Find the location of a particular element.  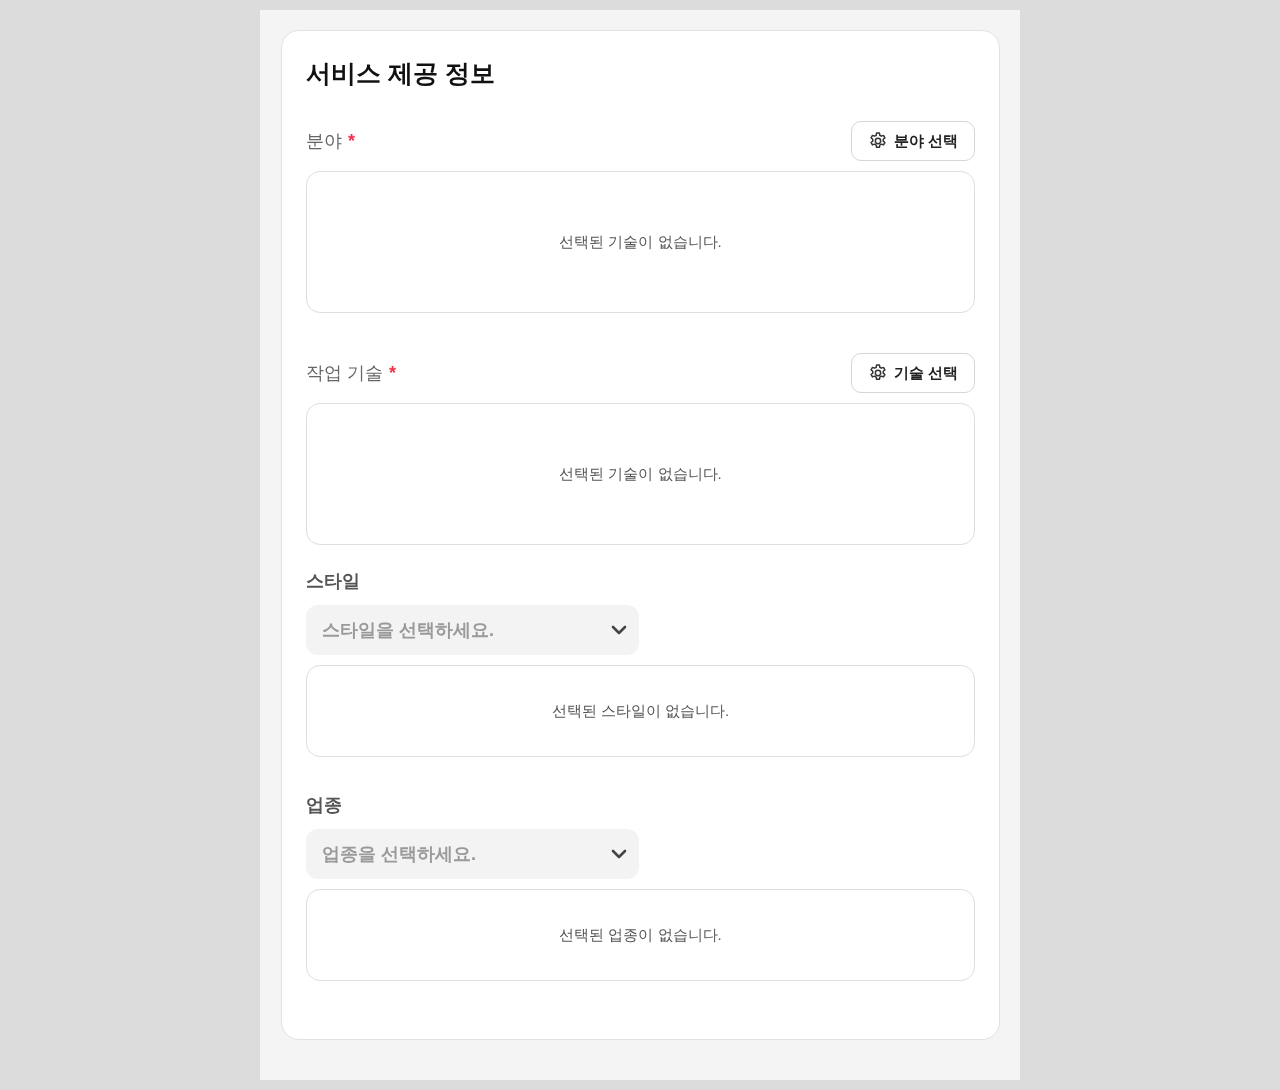

field-label: 작업 기술 is located at coordinates (344, 373).